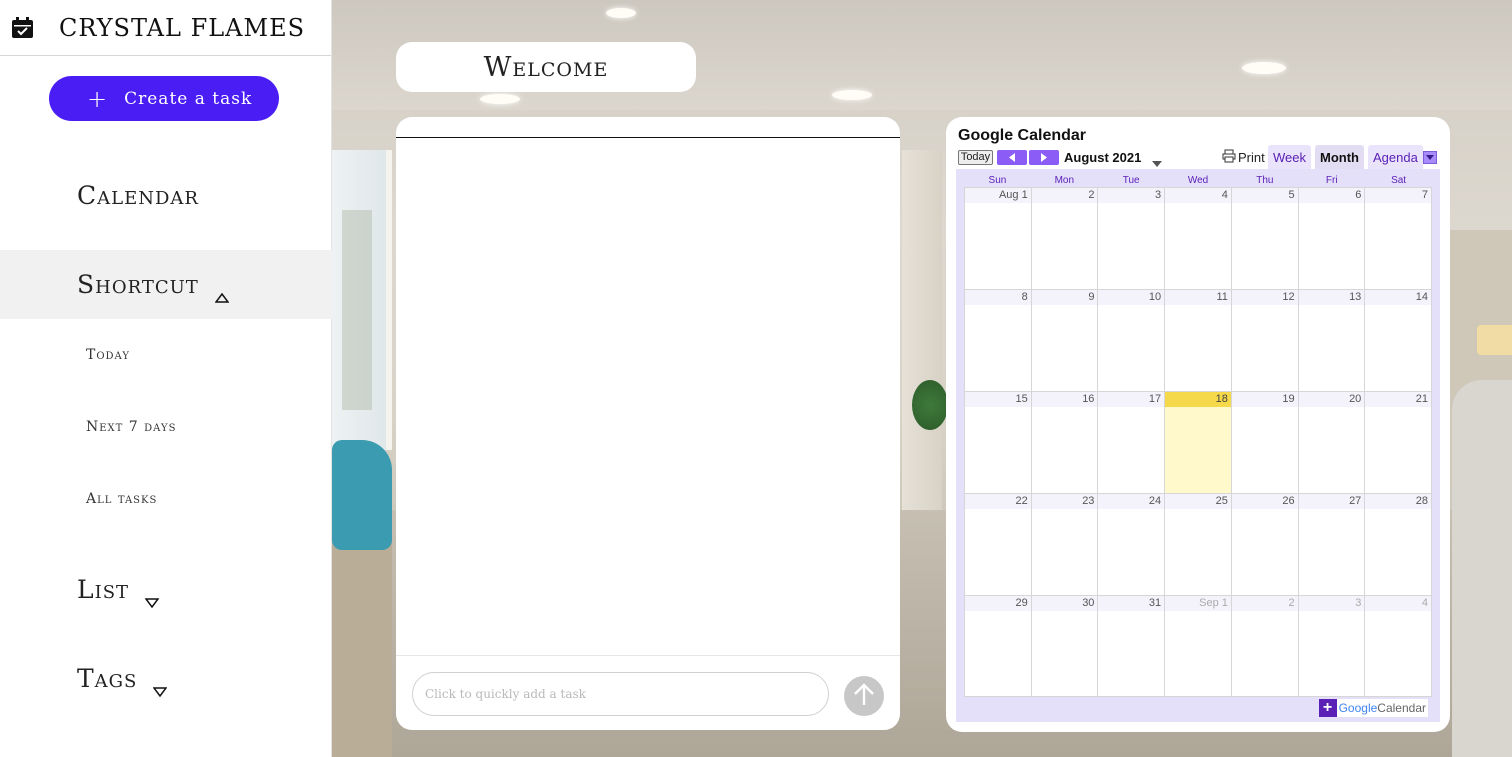  What do you see at coordinates (1332, 544) in the screenshot?
I see `calendar-day-cell: 27` at bounding box center [1332, 544].